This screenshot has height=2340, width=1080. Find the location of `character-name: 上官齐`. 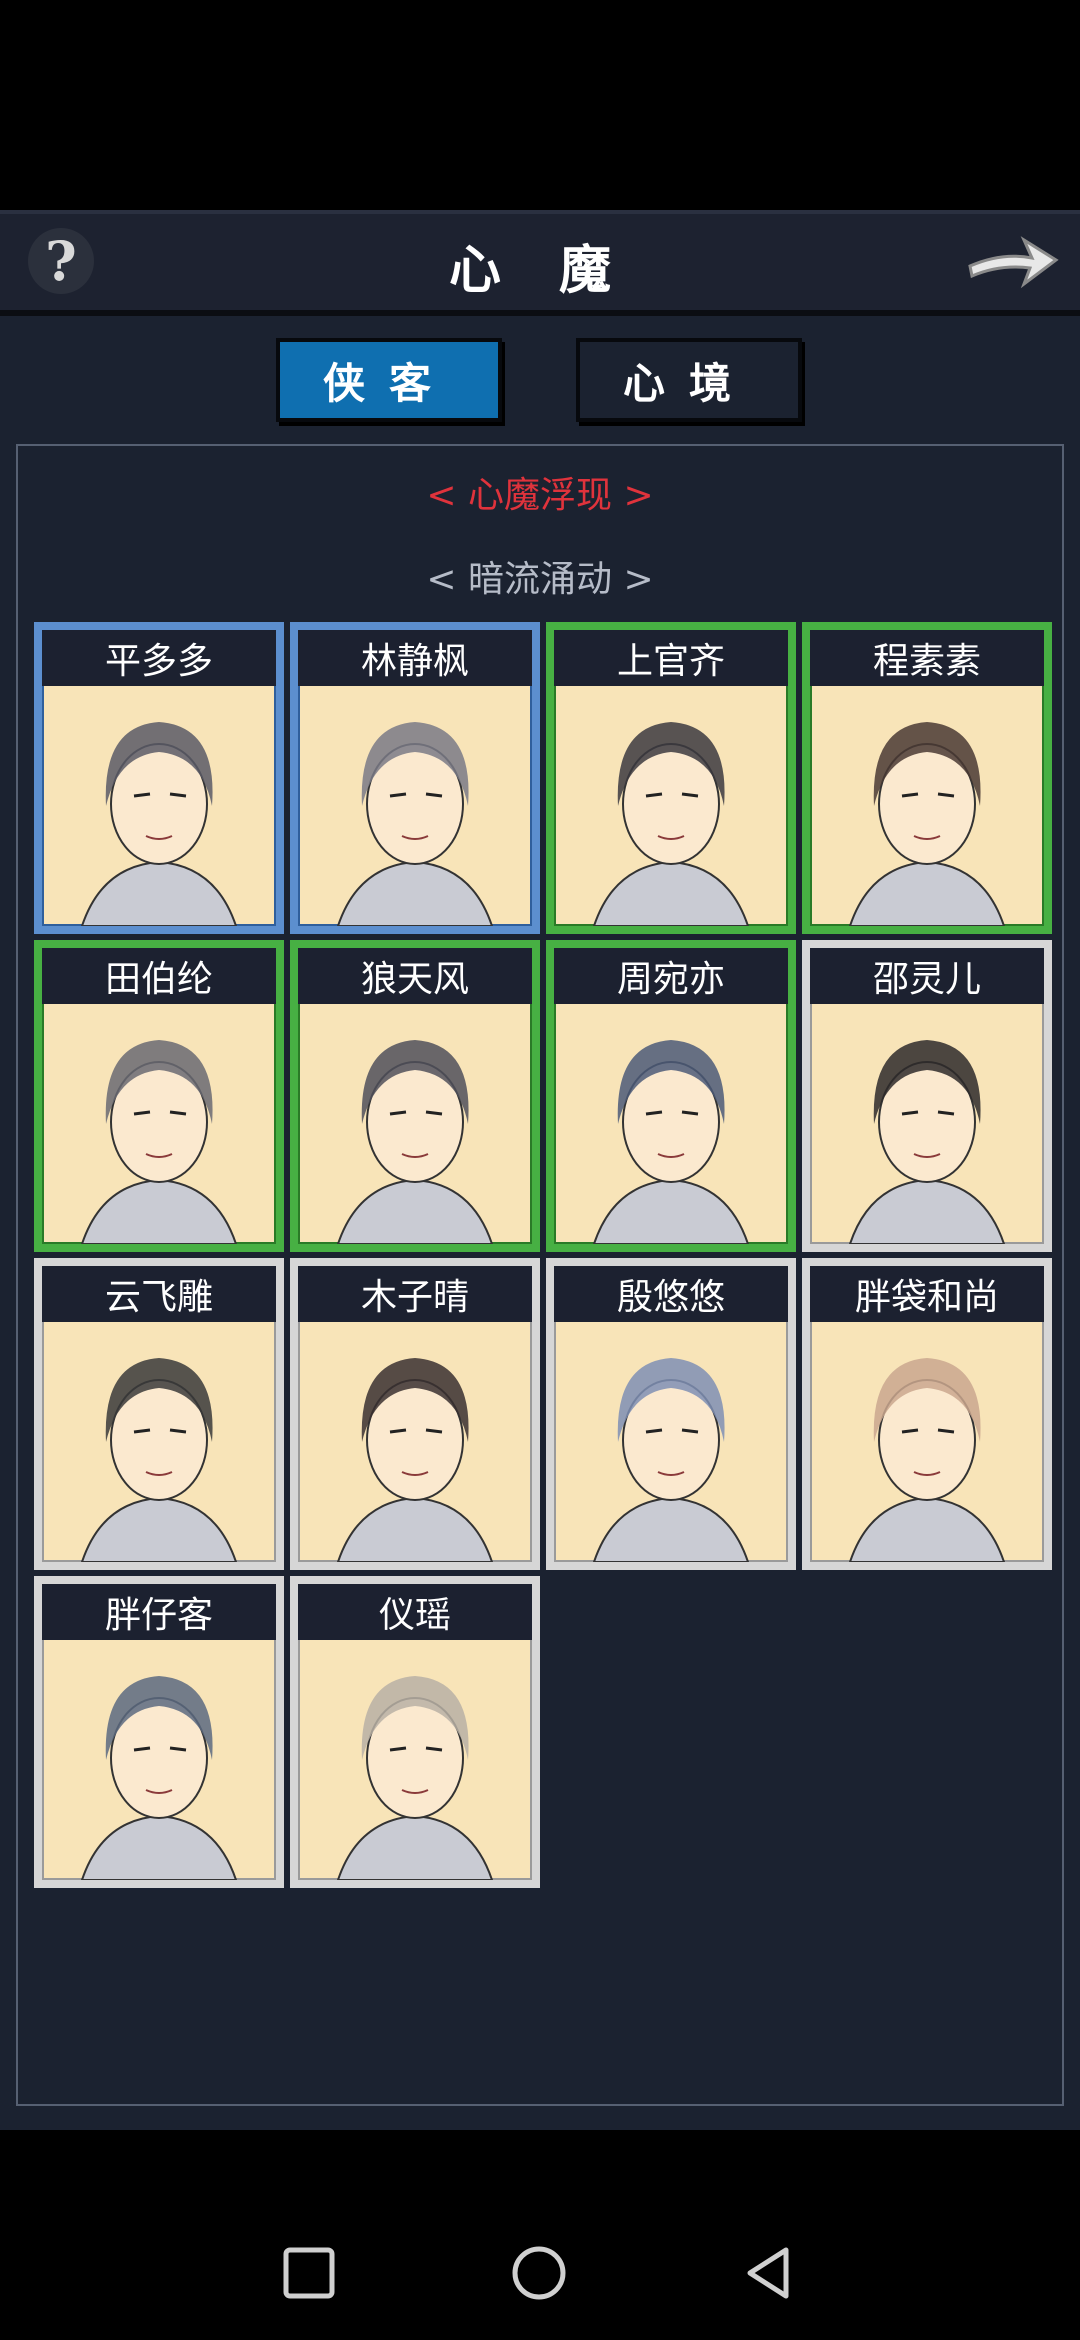

character-name: 上官齐 is located at coordinates (671, 658).